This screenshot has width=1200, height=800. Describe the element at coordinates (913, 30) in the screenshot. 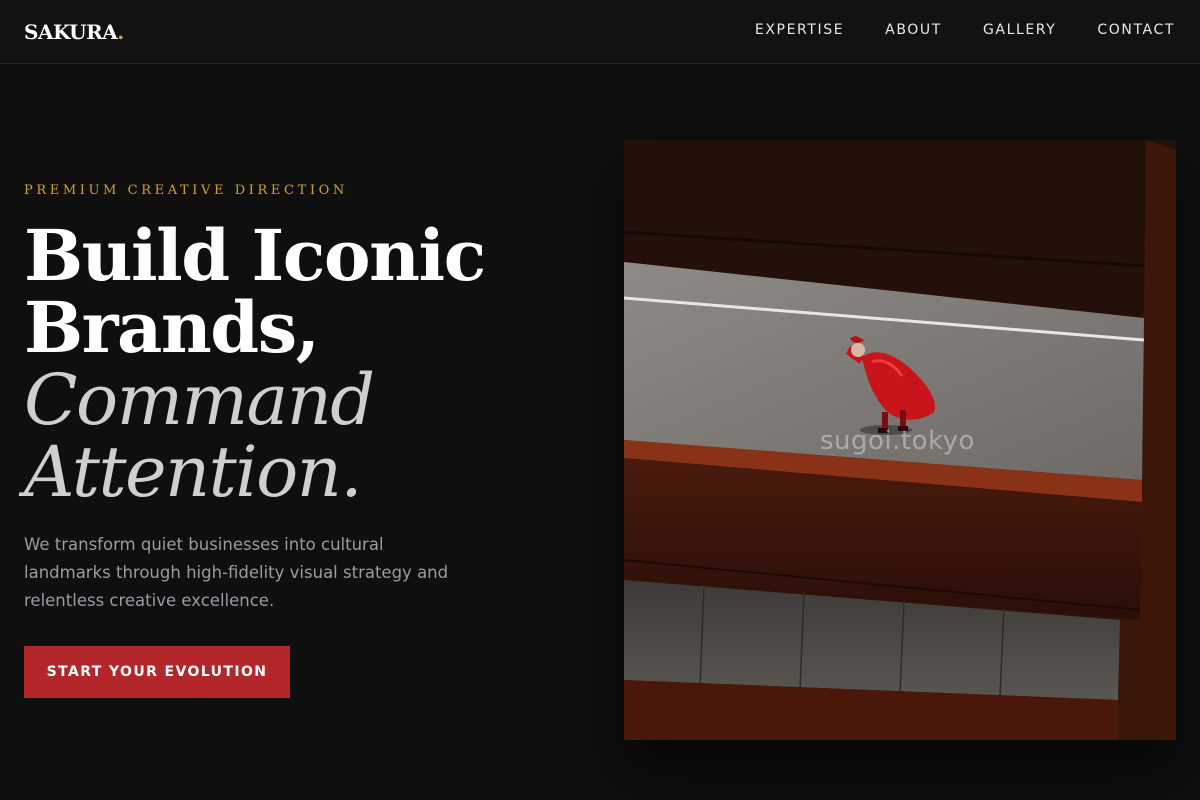

I see `nav-link-about: ABOUT` at that location.